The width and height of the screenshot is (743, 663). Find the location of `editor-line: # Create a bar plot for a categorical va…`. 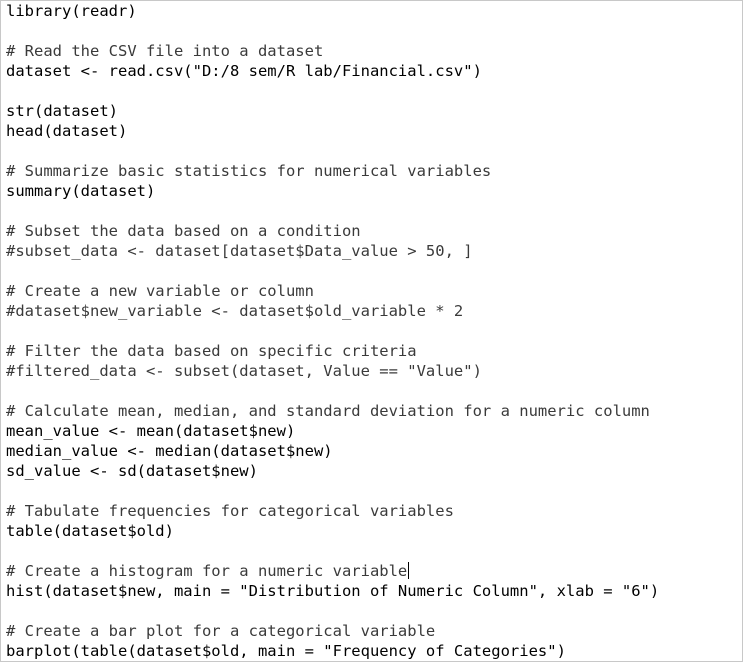

editor-line: # Create a bar plot for a categorical va… is located at coordinates (374, 631).